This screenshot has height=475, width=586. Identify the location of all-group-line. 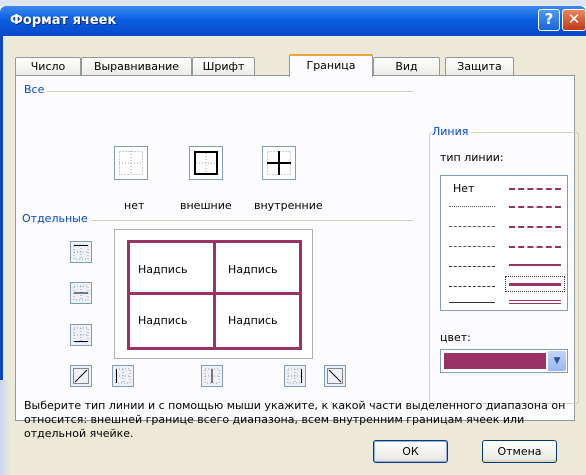
(219, 91).